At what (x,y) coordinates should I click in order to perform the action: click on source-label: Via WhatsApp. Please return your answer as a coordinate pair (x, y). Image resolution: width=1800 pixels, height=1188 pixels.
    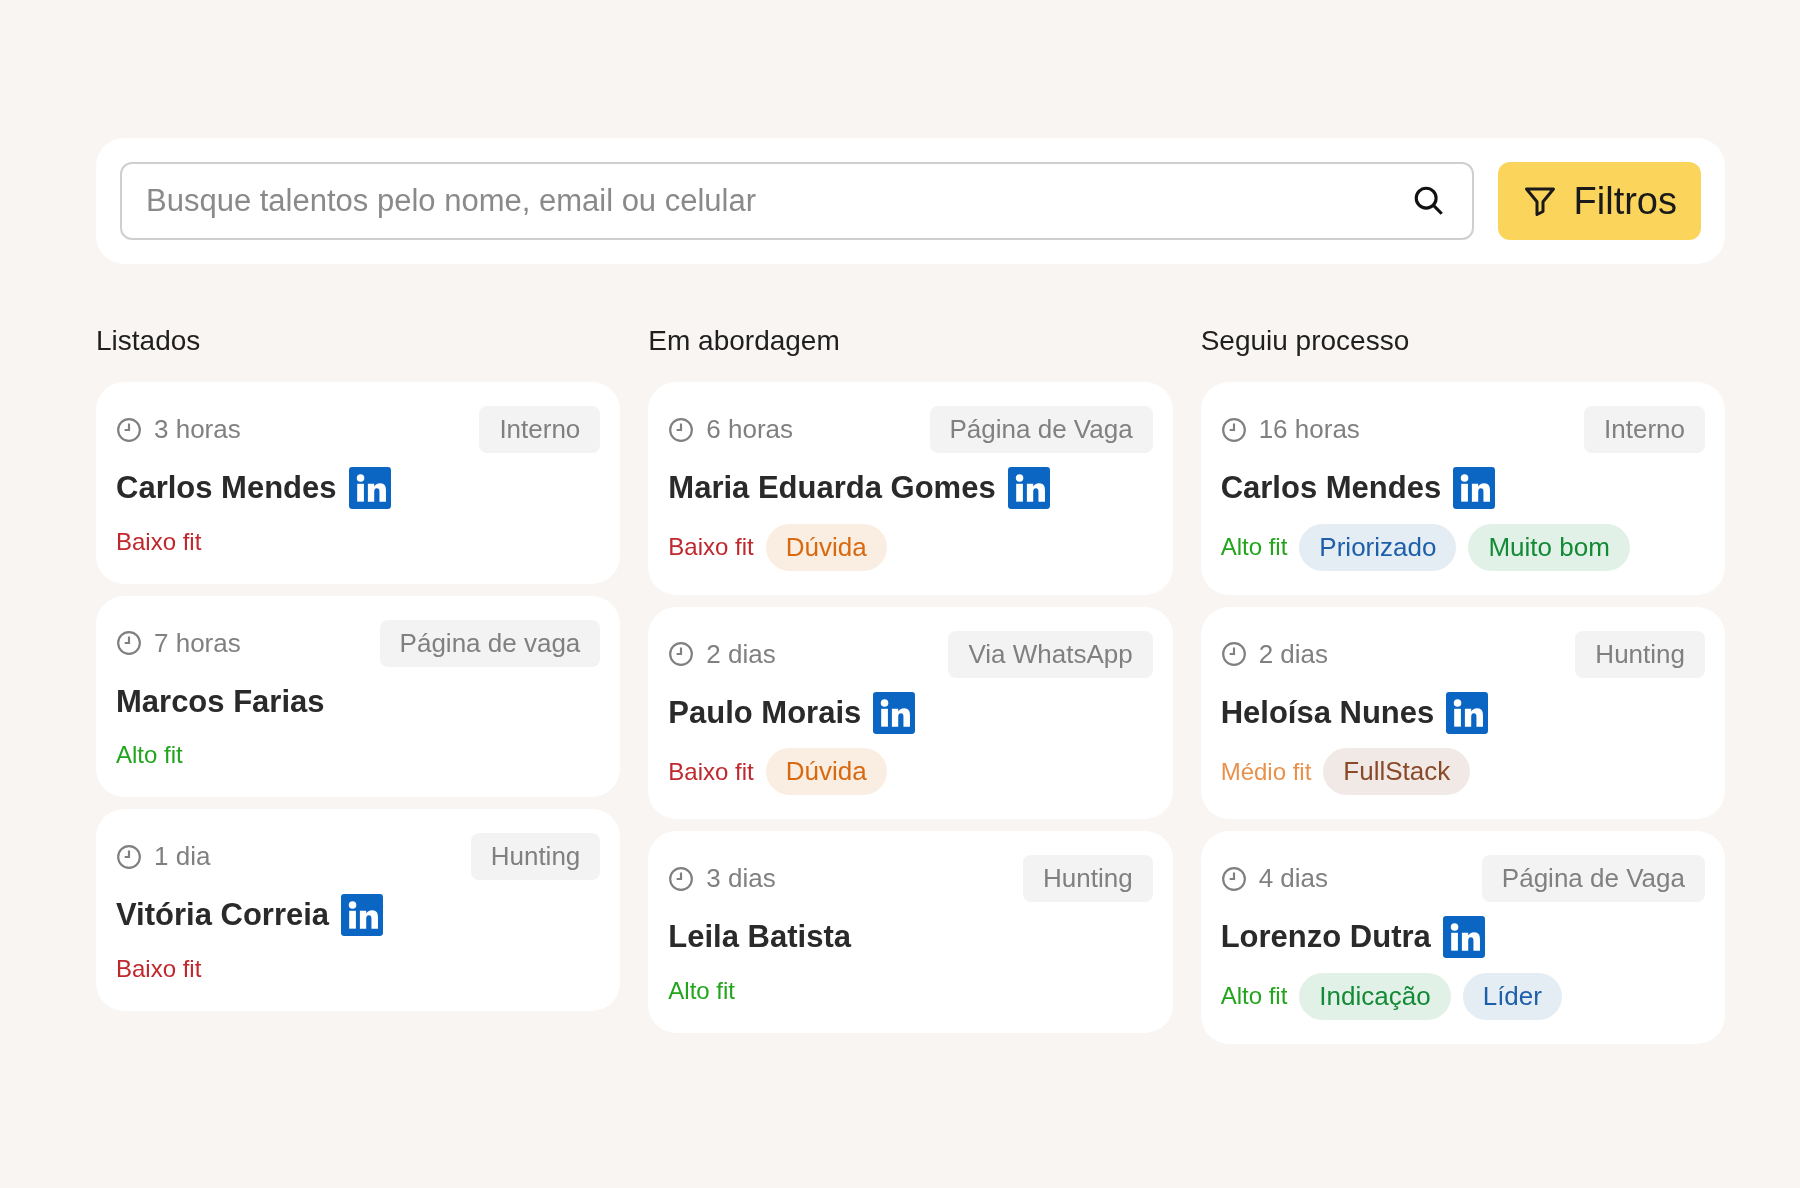
    Looking at the image, I should click on (1050, 654).